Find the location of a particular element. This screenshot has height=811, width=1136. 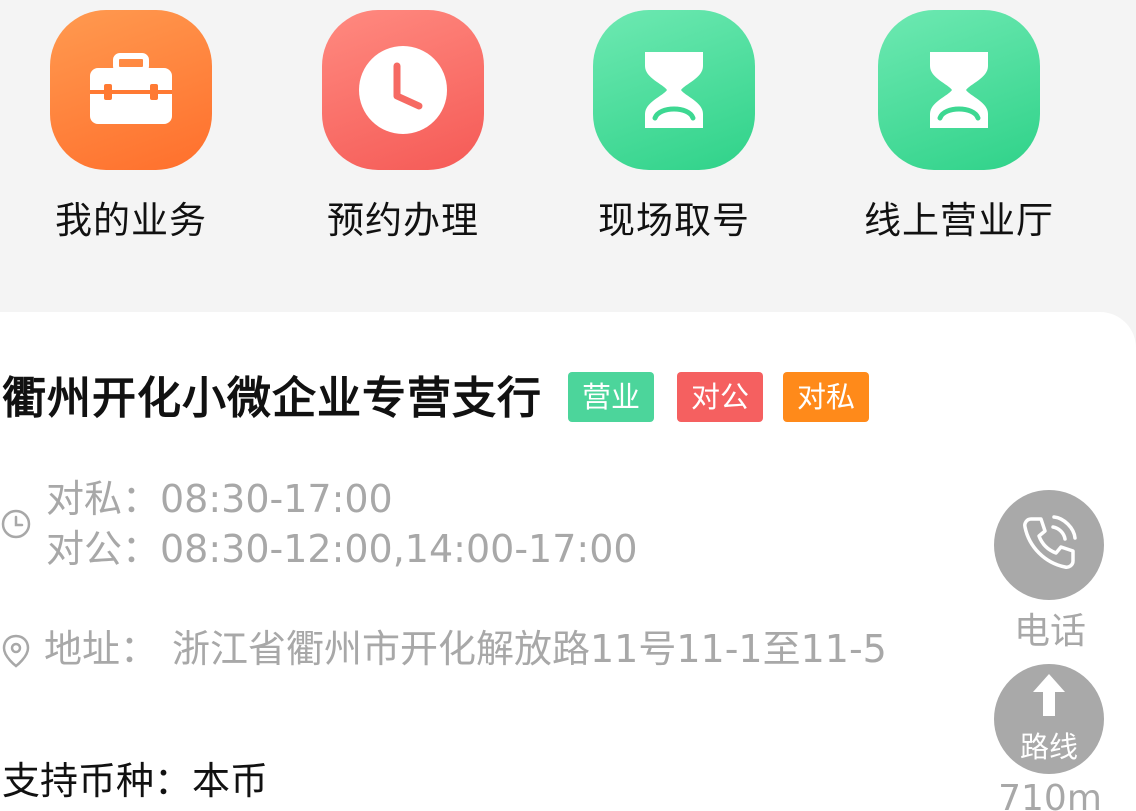

location-pin-icon is located at coordinates (16, 653).